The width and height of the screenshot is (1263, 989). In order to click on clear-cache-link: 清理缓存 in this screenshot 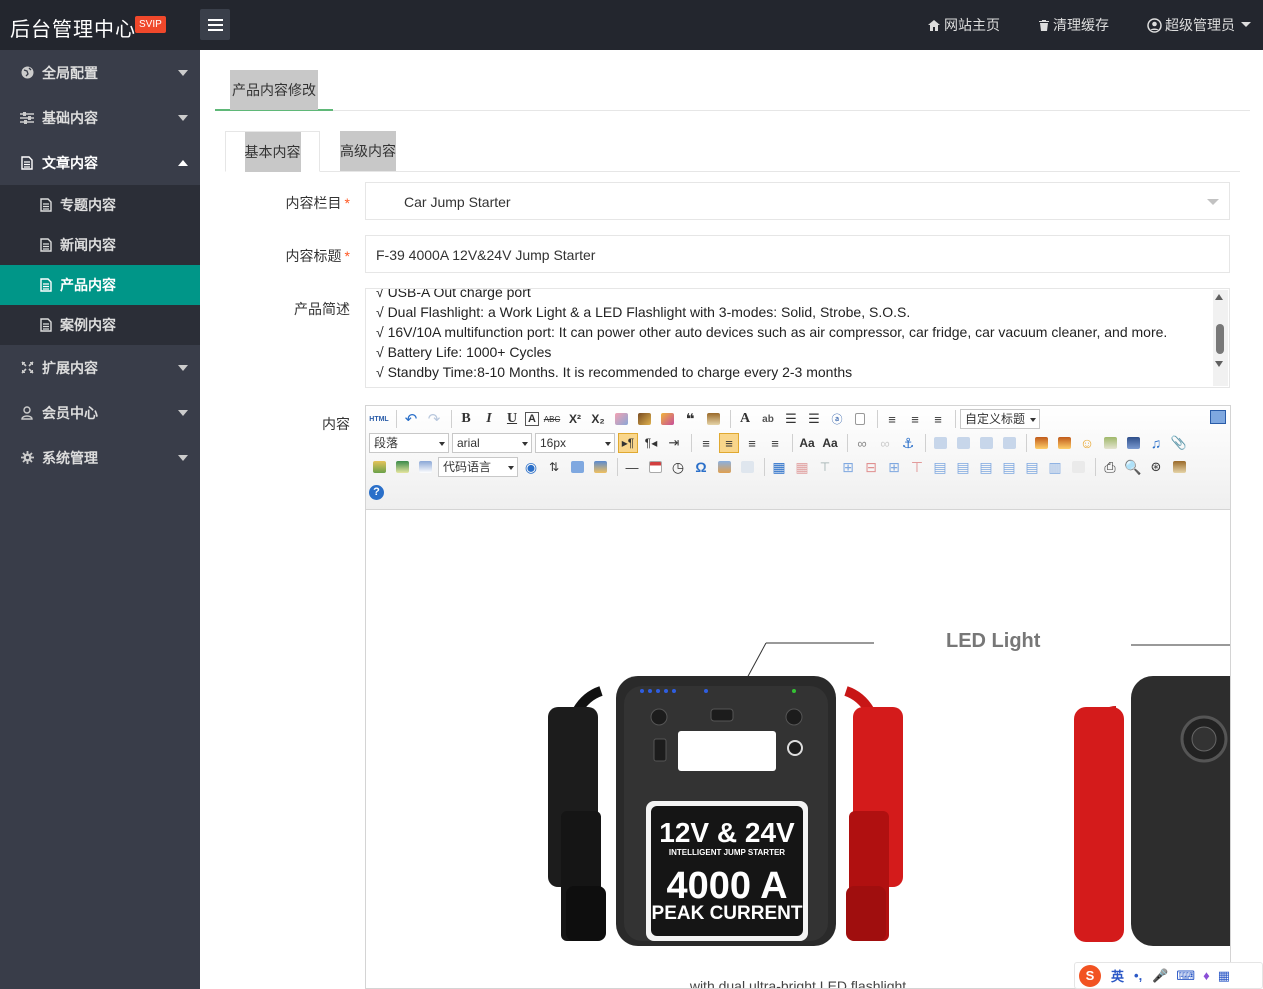, I will do `click(1073, 25)`.